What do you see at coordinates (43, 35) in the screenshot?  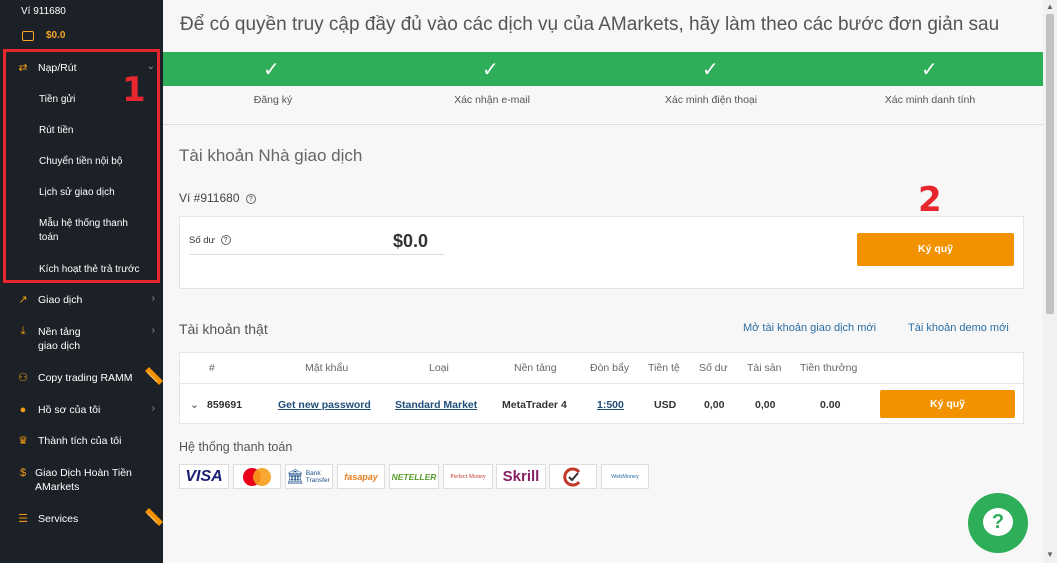 I see `sidebar-balance: $0.0` at bounding box center [43, 35].